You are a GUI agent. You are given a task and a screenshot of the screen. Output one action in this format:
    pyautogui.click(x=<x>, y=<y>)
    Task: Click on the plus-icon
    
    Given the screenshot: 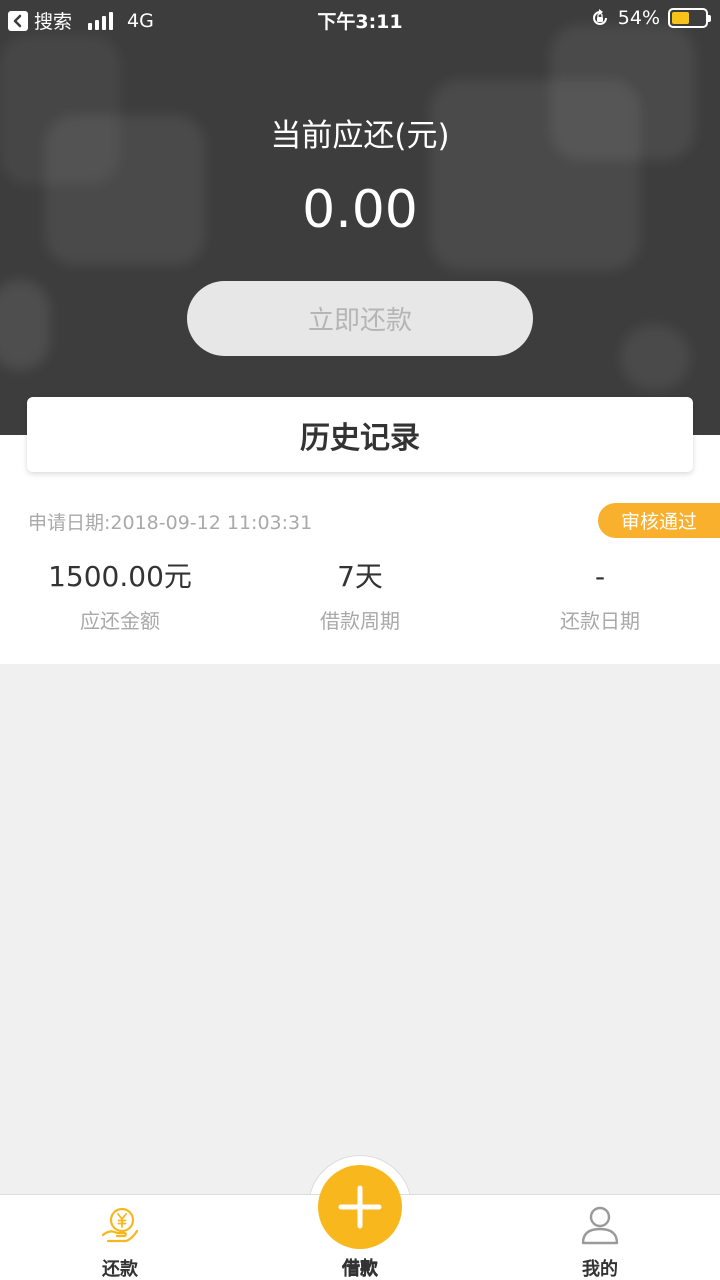 What is the action you would take?
    pyautogui.click(x=360, y=1207)
    